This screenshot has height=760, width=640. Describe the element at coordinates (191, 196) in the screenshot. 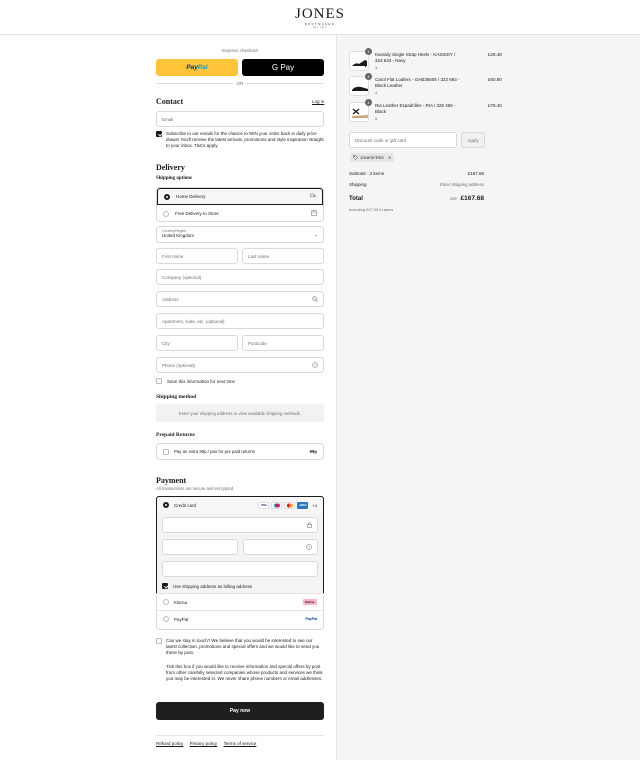

I see `home-delivery-label: Home Delivery` at that location.